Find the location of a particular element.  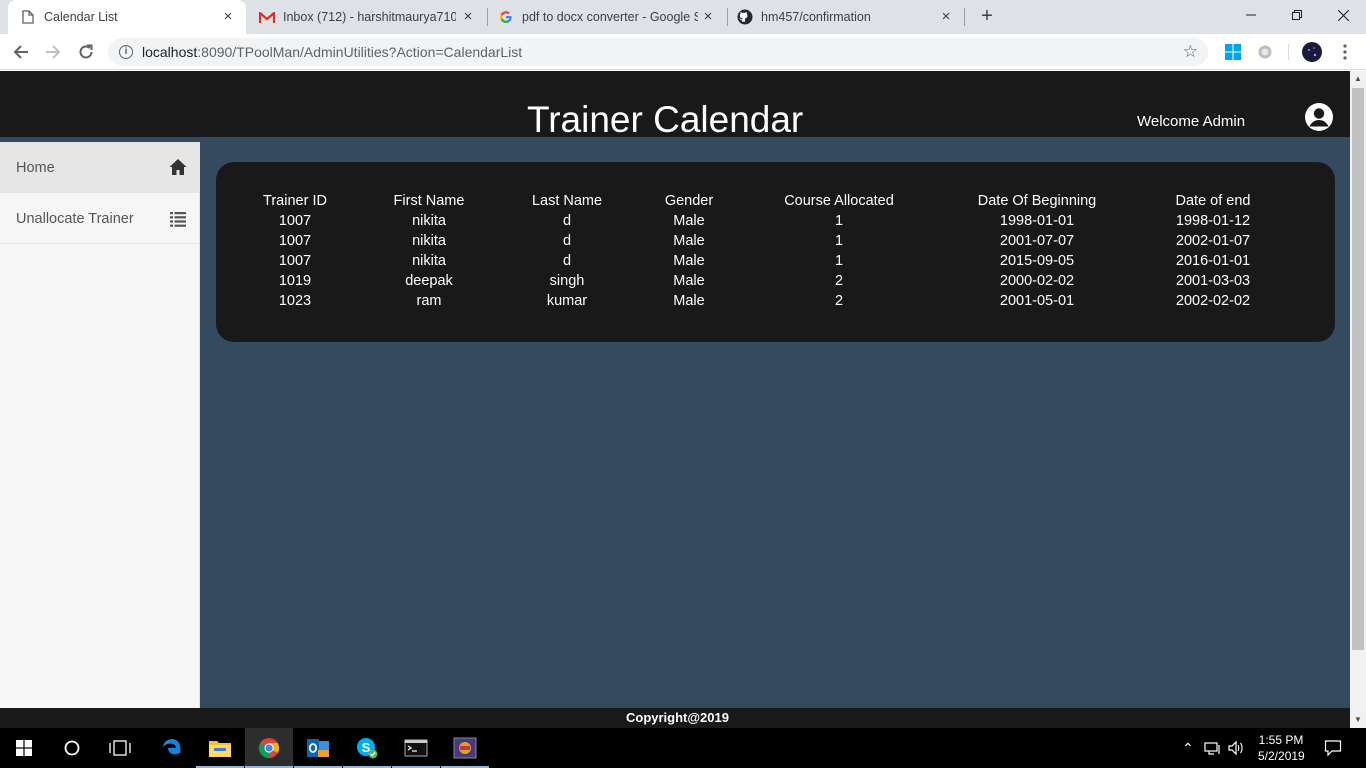

tray-clock: 1:55 PM 5/2/2019 is located at coordinates (1281, 748).